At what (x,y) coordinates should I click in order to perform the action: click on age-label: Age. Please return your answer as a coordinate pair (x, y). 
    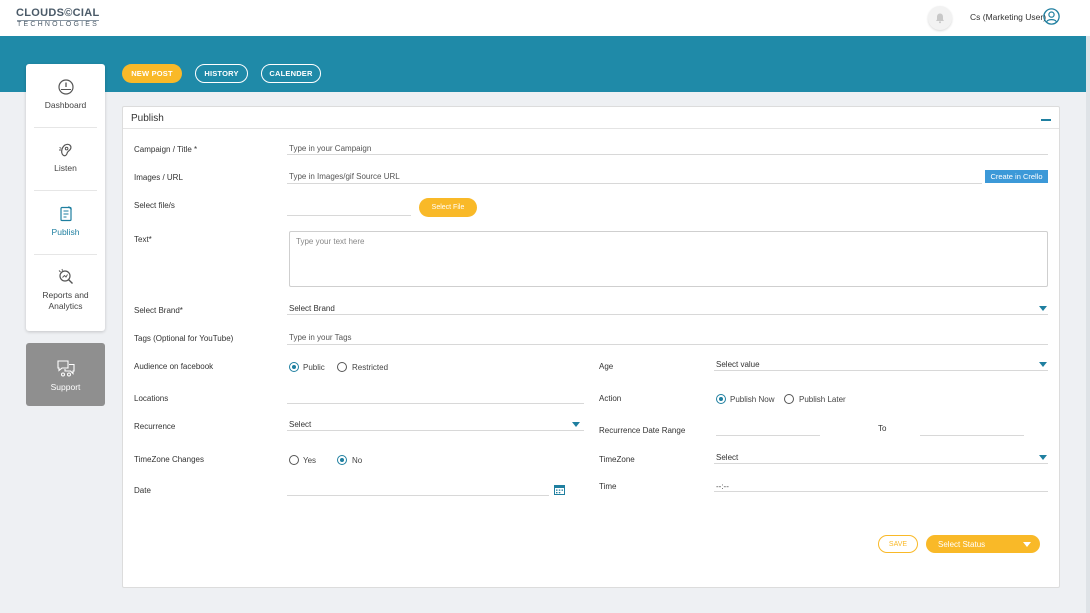
    Looking at the image, I should click on (606, 366).